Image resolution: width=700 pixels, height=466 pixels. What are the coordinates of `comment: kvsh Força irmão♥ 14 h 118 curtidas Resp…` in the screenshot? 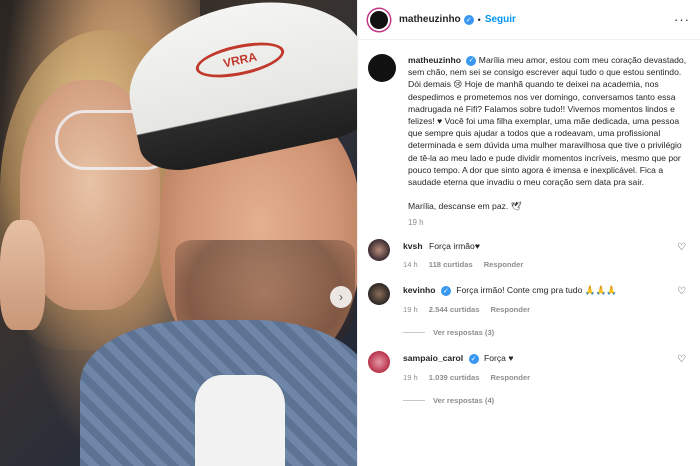 It's located at (529, 254).